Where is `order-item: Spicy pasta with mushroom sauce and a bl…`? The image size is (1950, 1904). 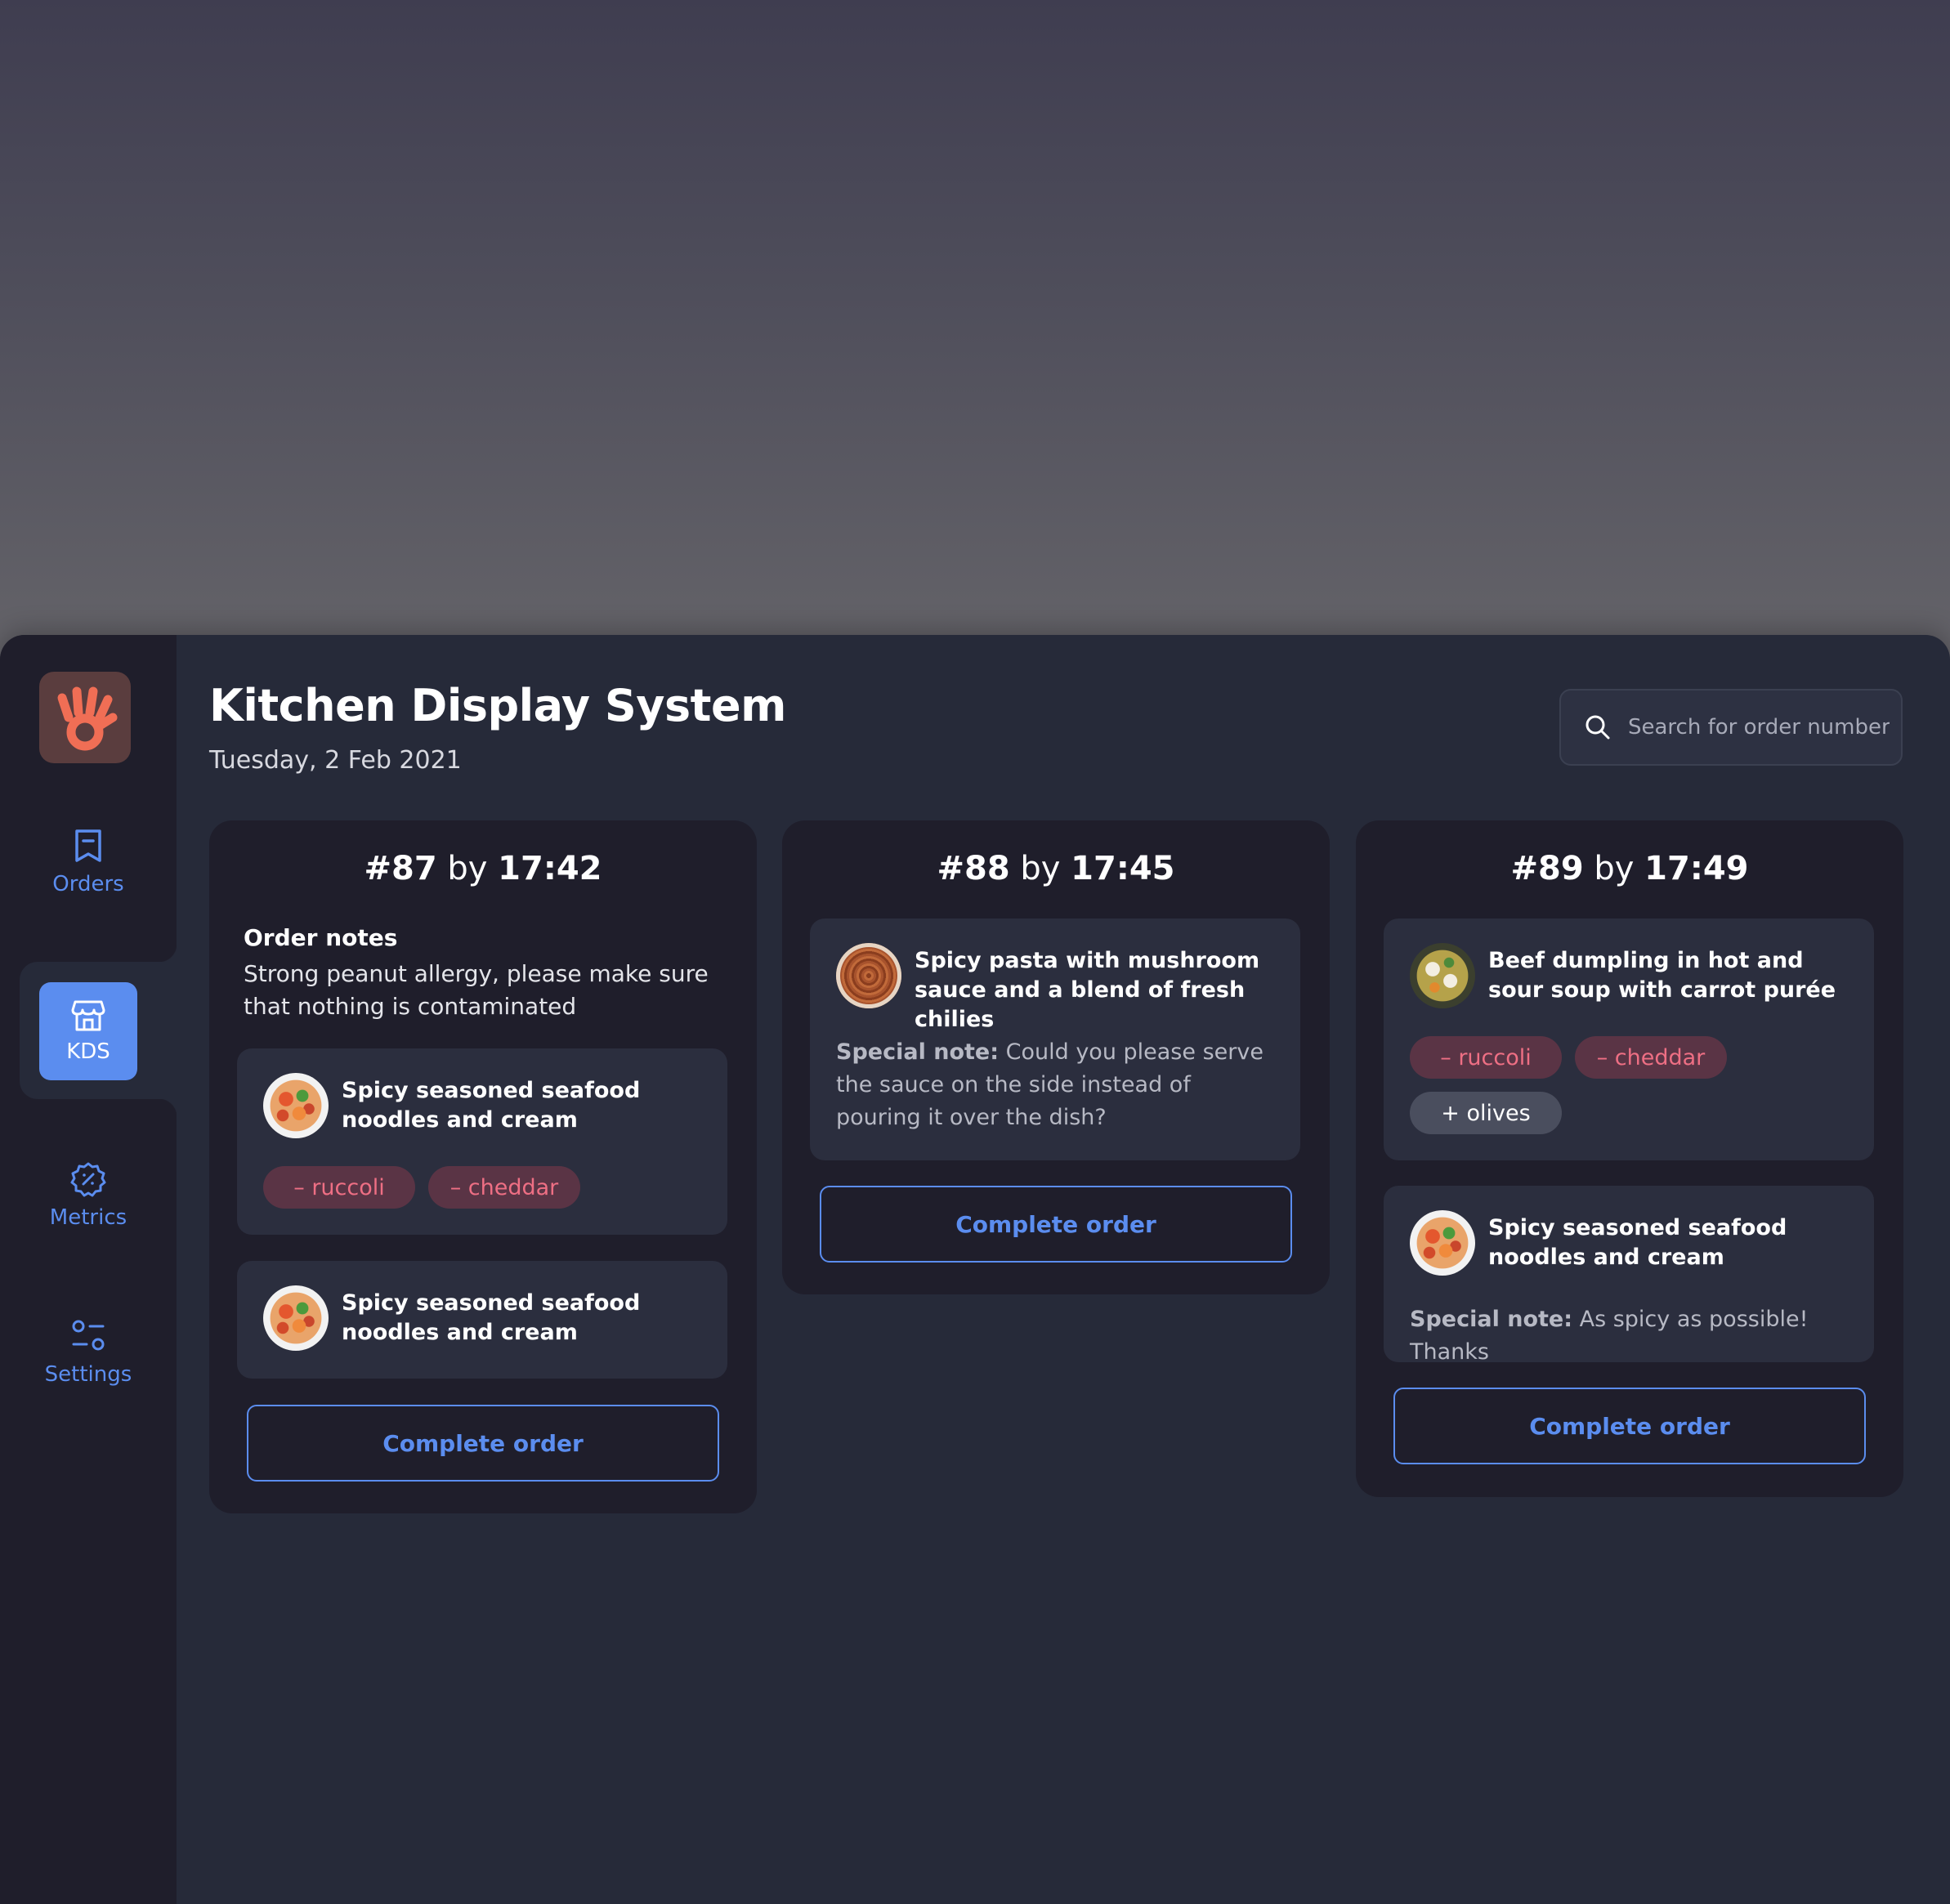
order-item: Spicy pasta with mushroom sauce and a bl… is located at coordinates (1055, 1039).